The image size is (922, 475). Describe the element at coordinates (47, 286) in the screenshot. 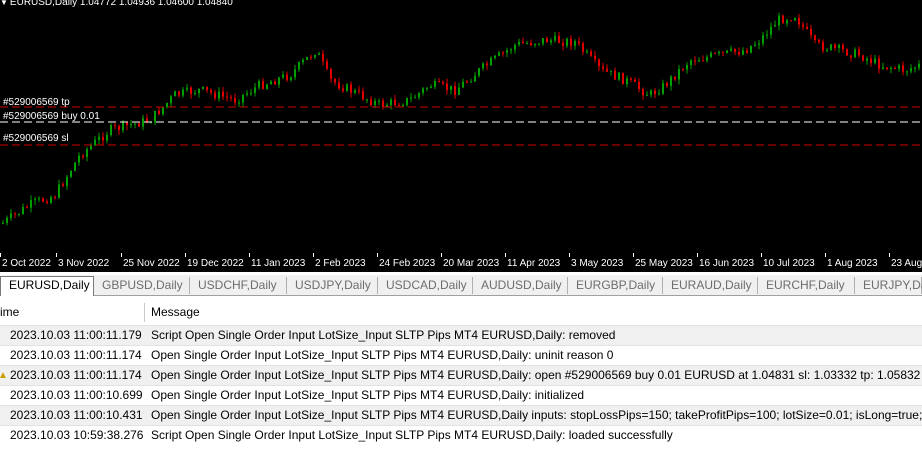

I see `tab-eurusd-daily: EURUSD,Daily` at that location.